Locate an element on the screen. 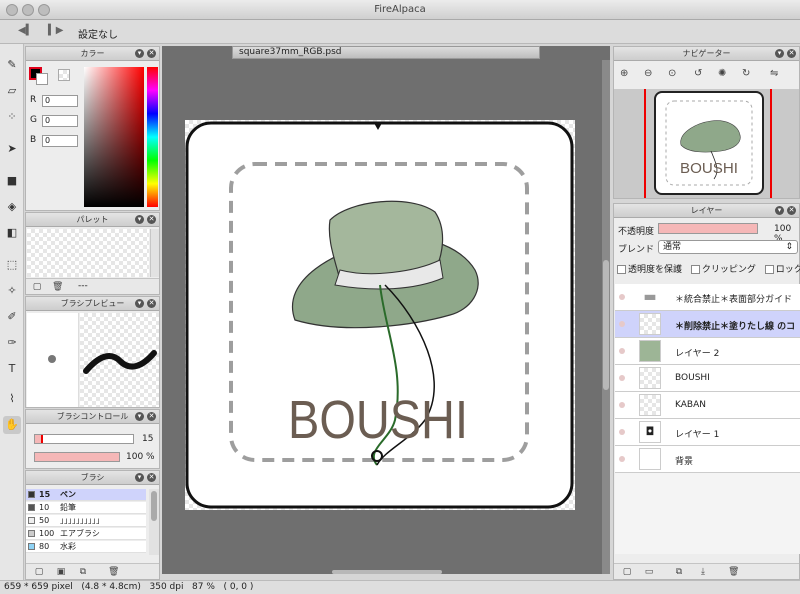  clipping-checkbox is located at coordinates (695, 269).